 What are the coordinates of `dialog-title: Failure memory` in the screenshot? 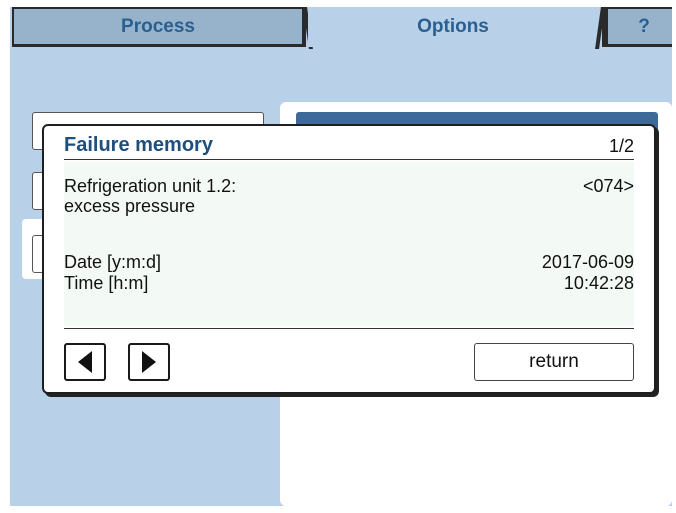 It's located at (138, 145).